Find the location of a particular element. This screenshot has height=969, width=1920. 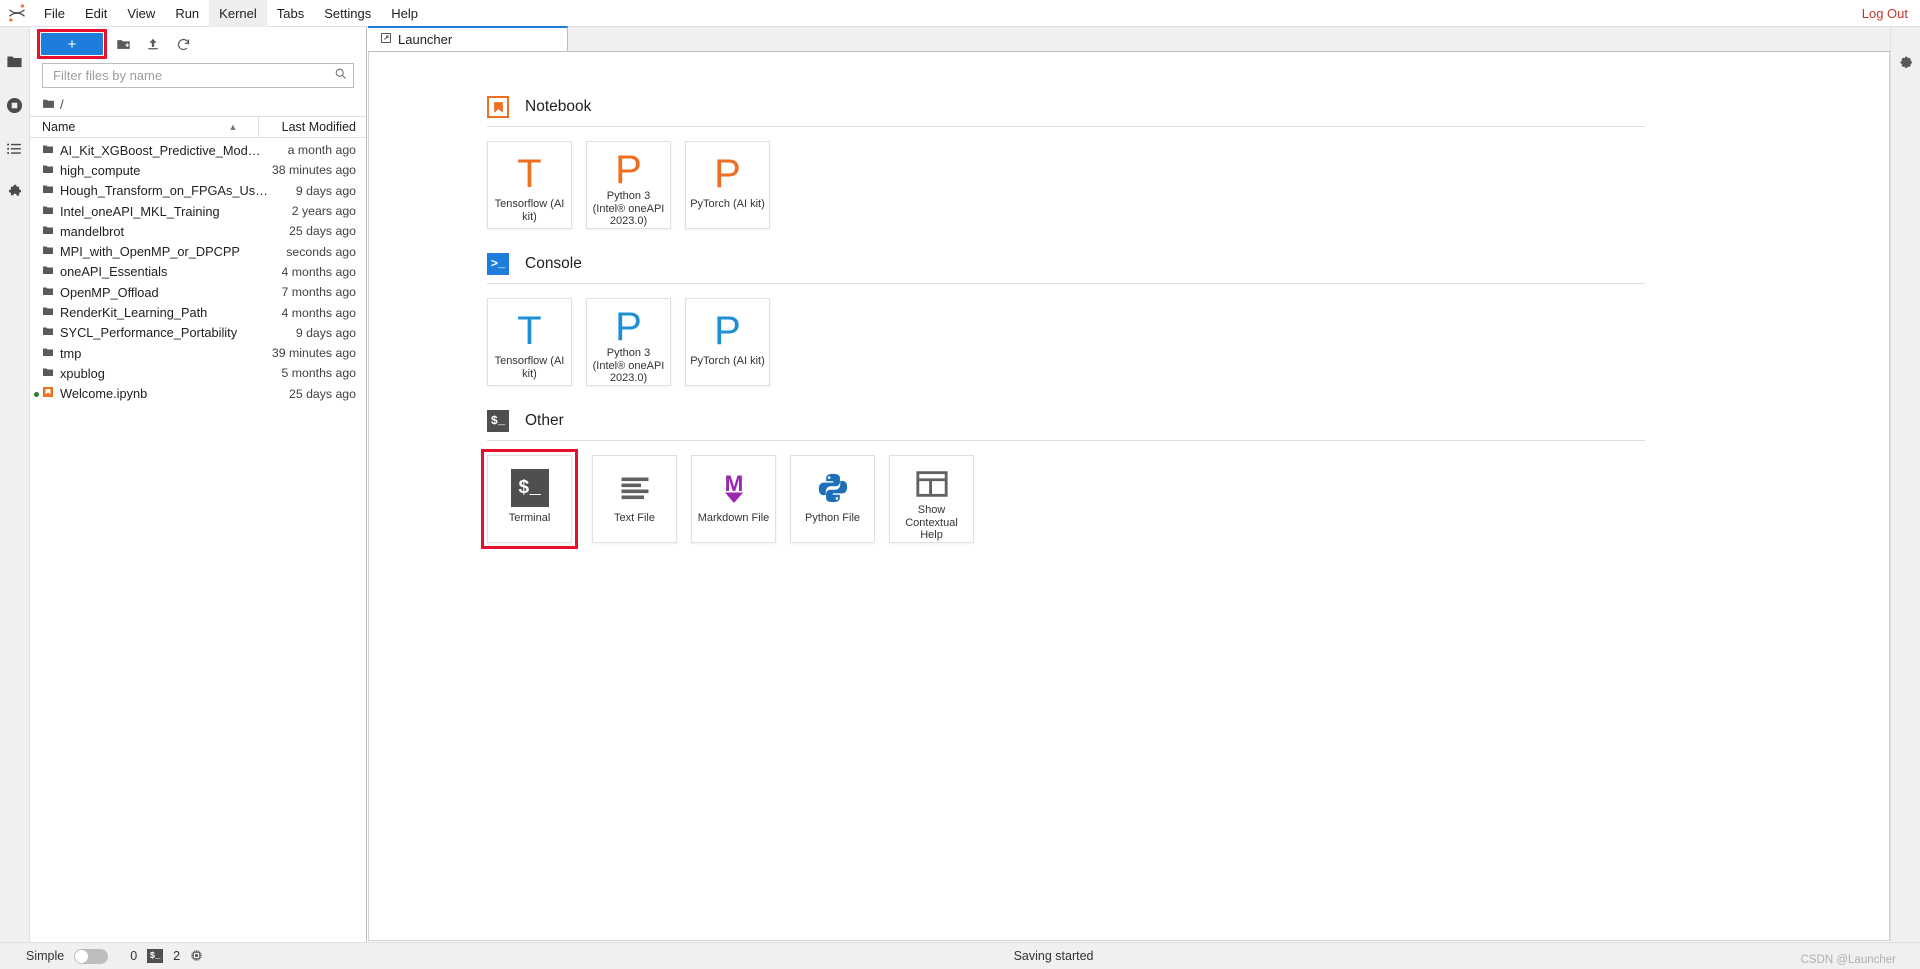

sort-indicator: ▲ is located at coordinates (233, 127).